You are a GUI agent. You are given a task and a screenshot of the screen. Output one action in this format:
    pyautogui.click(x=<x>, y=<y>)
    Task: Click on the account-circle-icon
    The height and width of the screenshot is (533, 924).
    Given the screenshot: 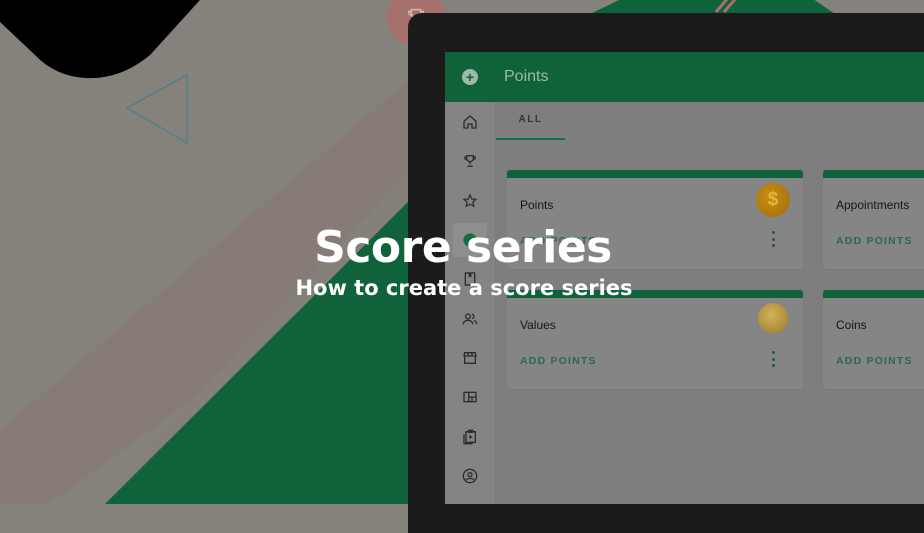 What is the action you would take?
    pyautogui.click(x=470, y=476)
    